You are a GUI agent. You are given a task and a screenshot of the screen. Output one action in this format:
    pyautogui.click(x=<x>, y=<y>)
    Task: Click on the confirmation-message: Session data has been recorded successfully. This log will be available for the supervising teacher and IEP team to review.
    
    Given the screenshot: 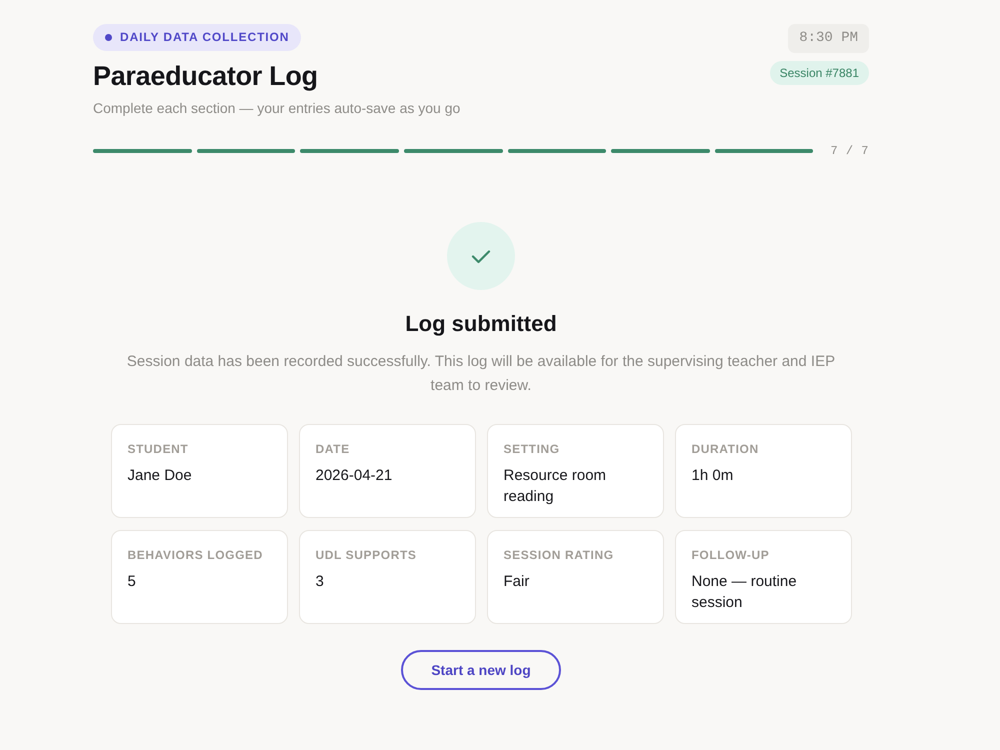 What is the action you would take?
    pyautogui.click(x=481, y=374)
    